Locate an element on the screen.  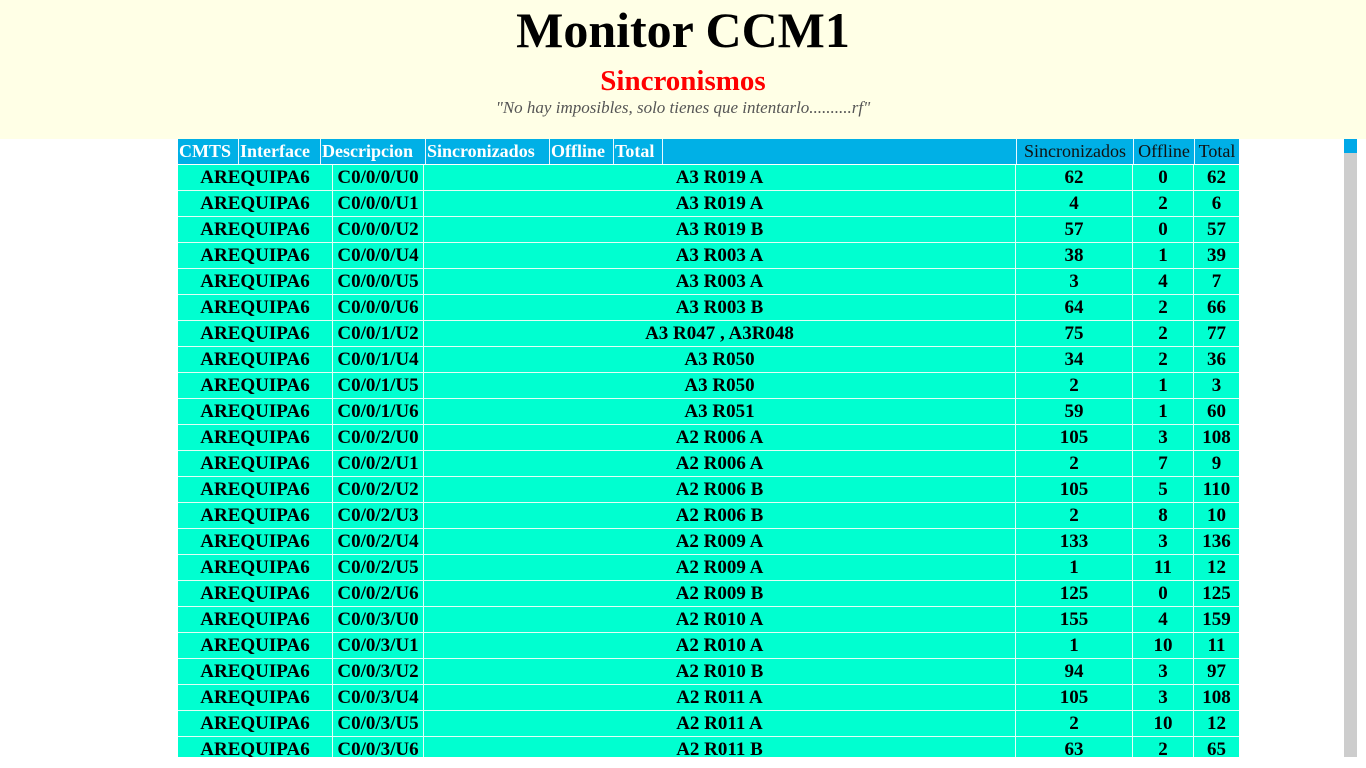
cell-descripcion: A3 R047 , A3R048 is located at coordinates (720, 333).